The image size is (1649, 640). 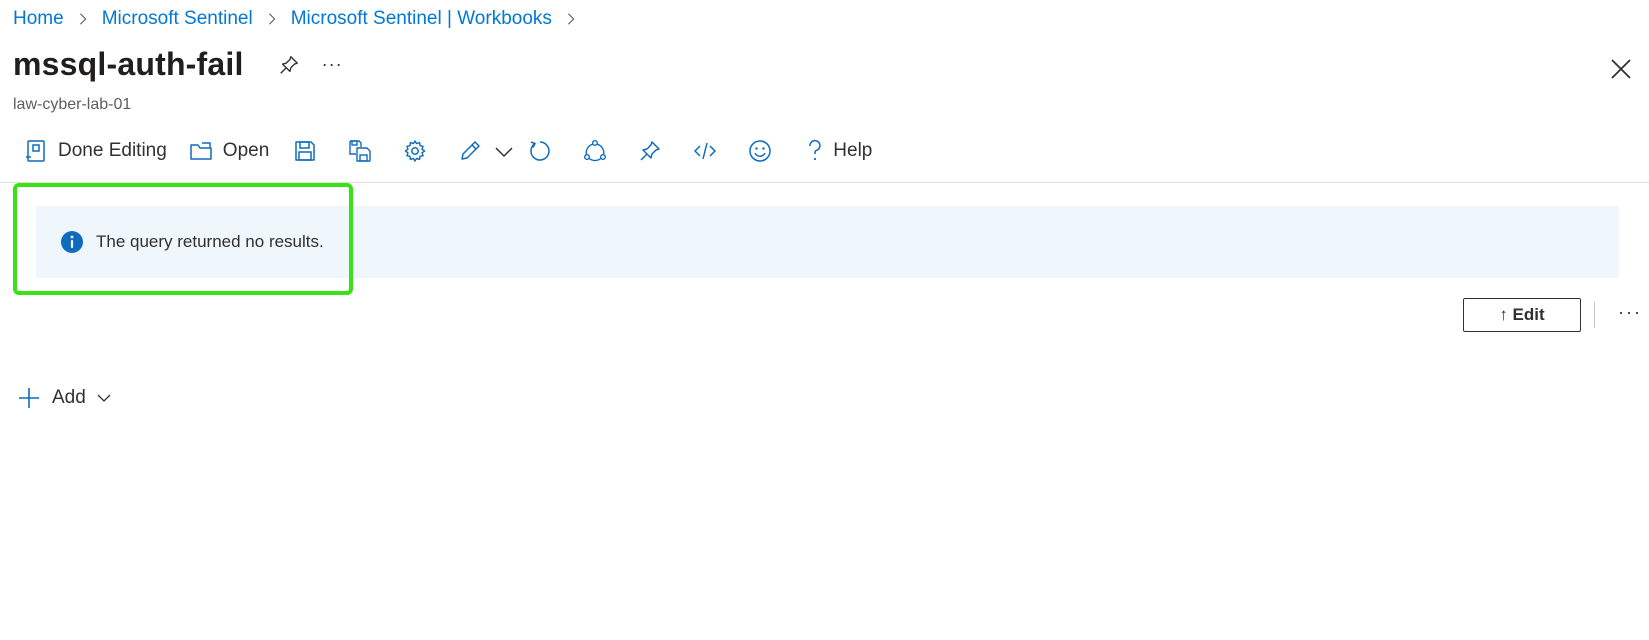 I want to click on done-editing-button: Done Editing, so click(x=95, y=151).